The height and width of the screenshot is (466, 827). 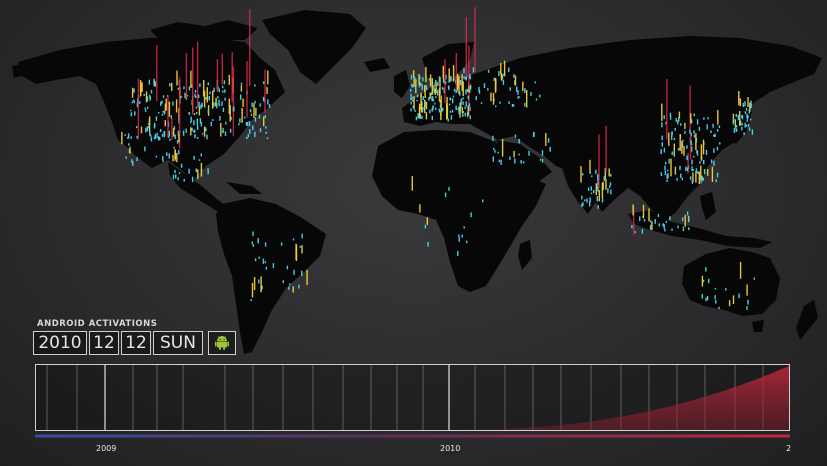 I want to click on android-robot-icon, so click(x=222, y=343).